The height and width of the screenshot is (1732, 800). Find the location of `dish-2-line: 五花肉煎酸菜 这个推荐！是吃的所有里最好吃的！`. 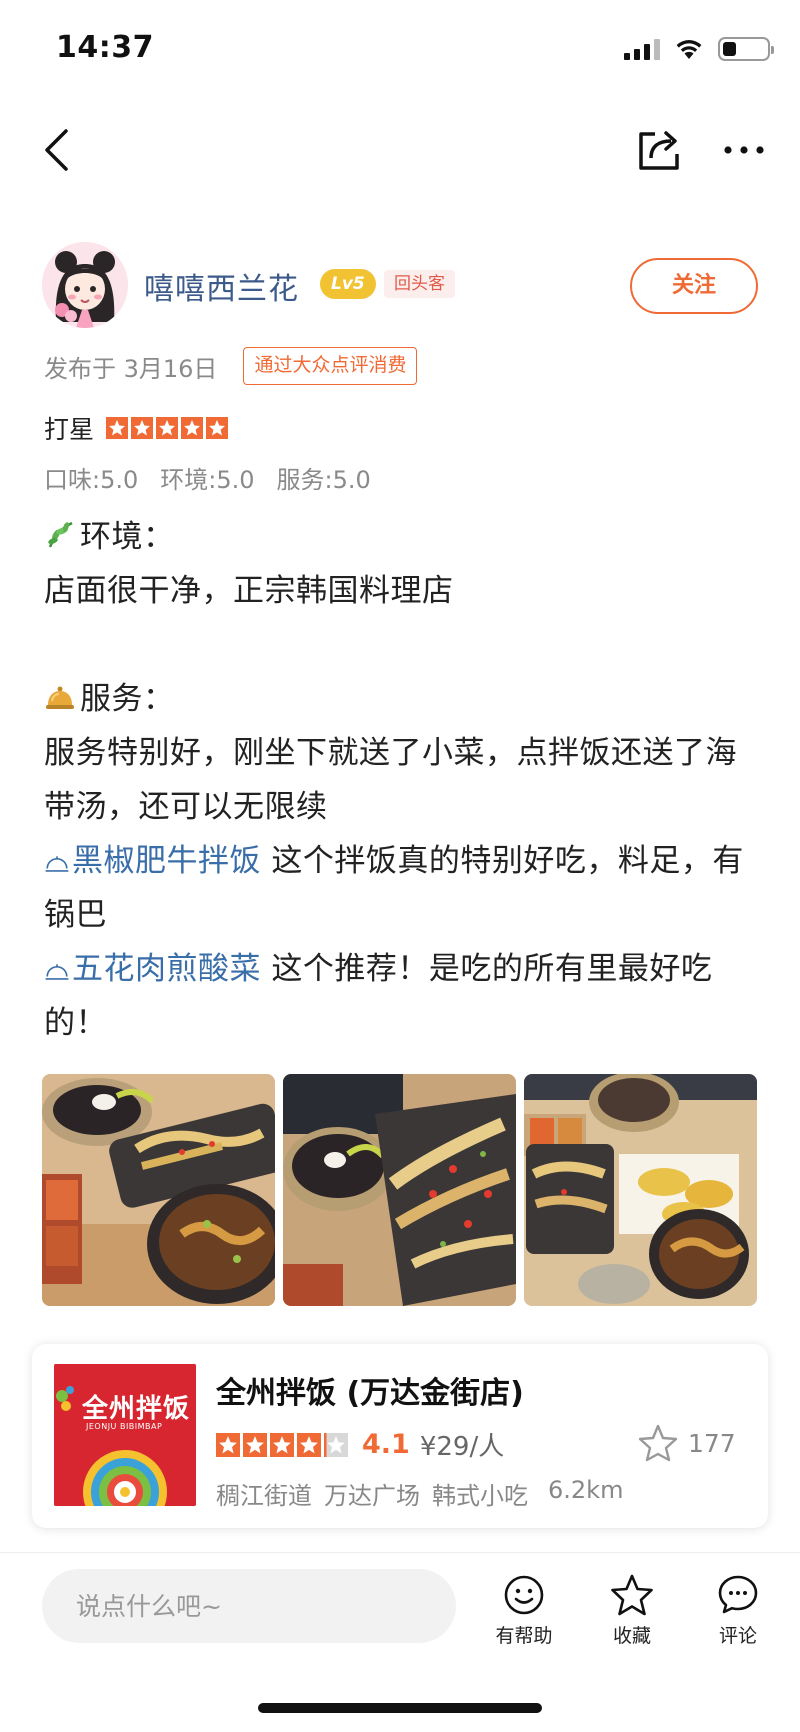

dish-2-line: 五花肉煎酸菜 这个推荐！是吃的所有里最好吃的！ is located at coordinates (402, 996).